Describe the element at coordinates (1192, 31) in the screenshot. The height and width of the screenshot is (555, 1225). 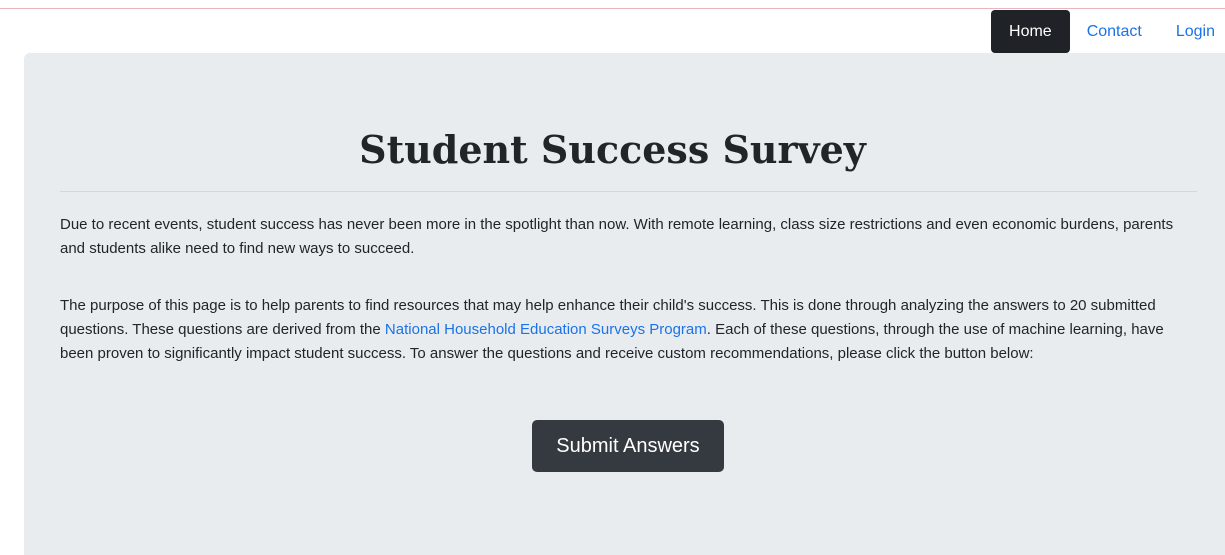
I see `nav-login-link: Login` at that location.